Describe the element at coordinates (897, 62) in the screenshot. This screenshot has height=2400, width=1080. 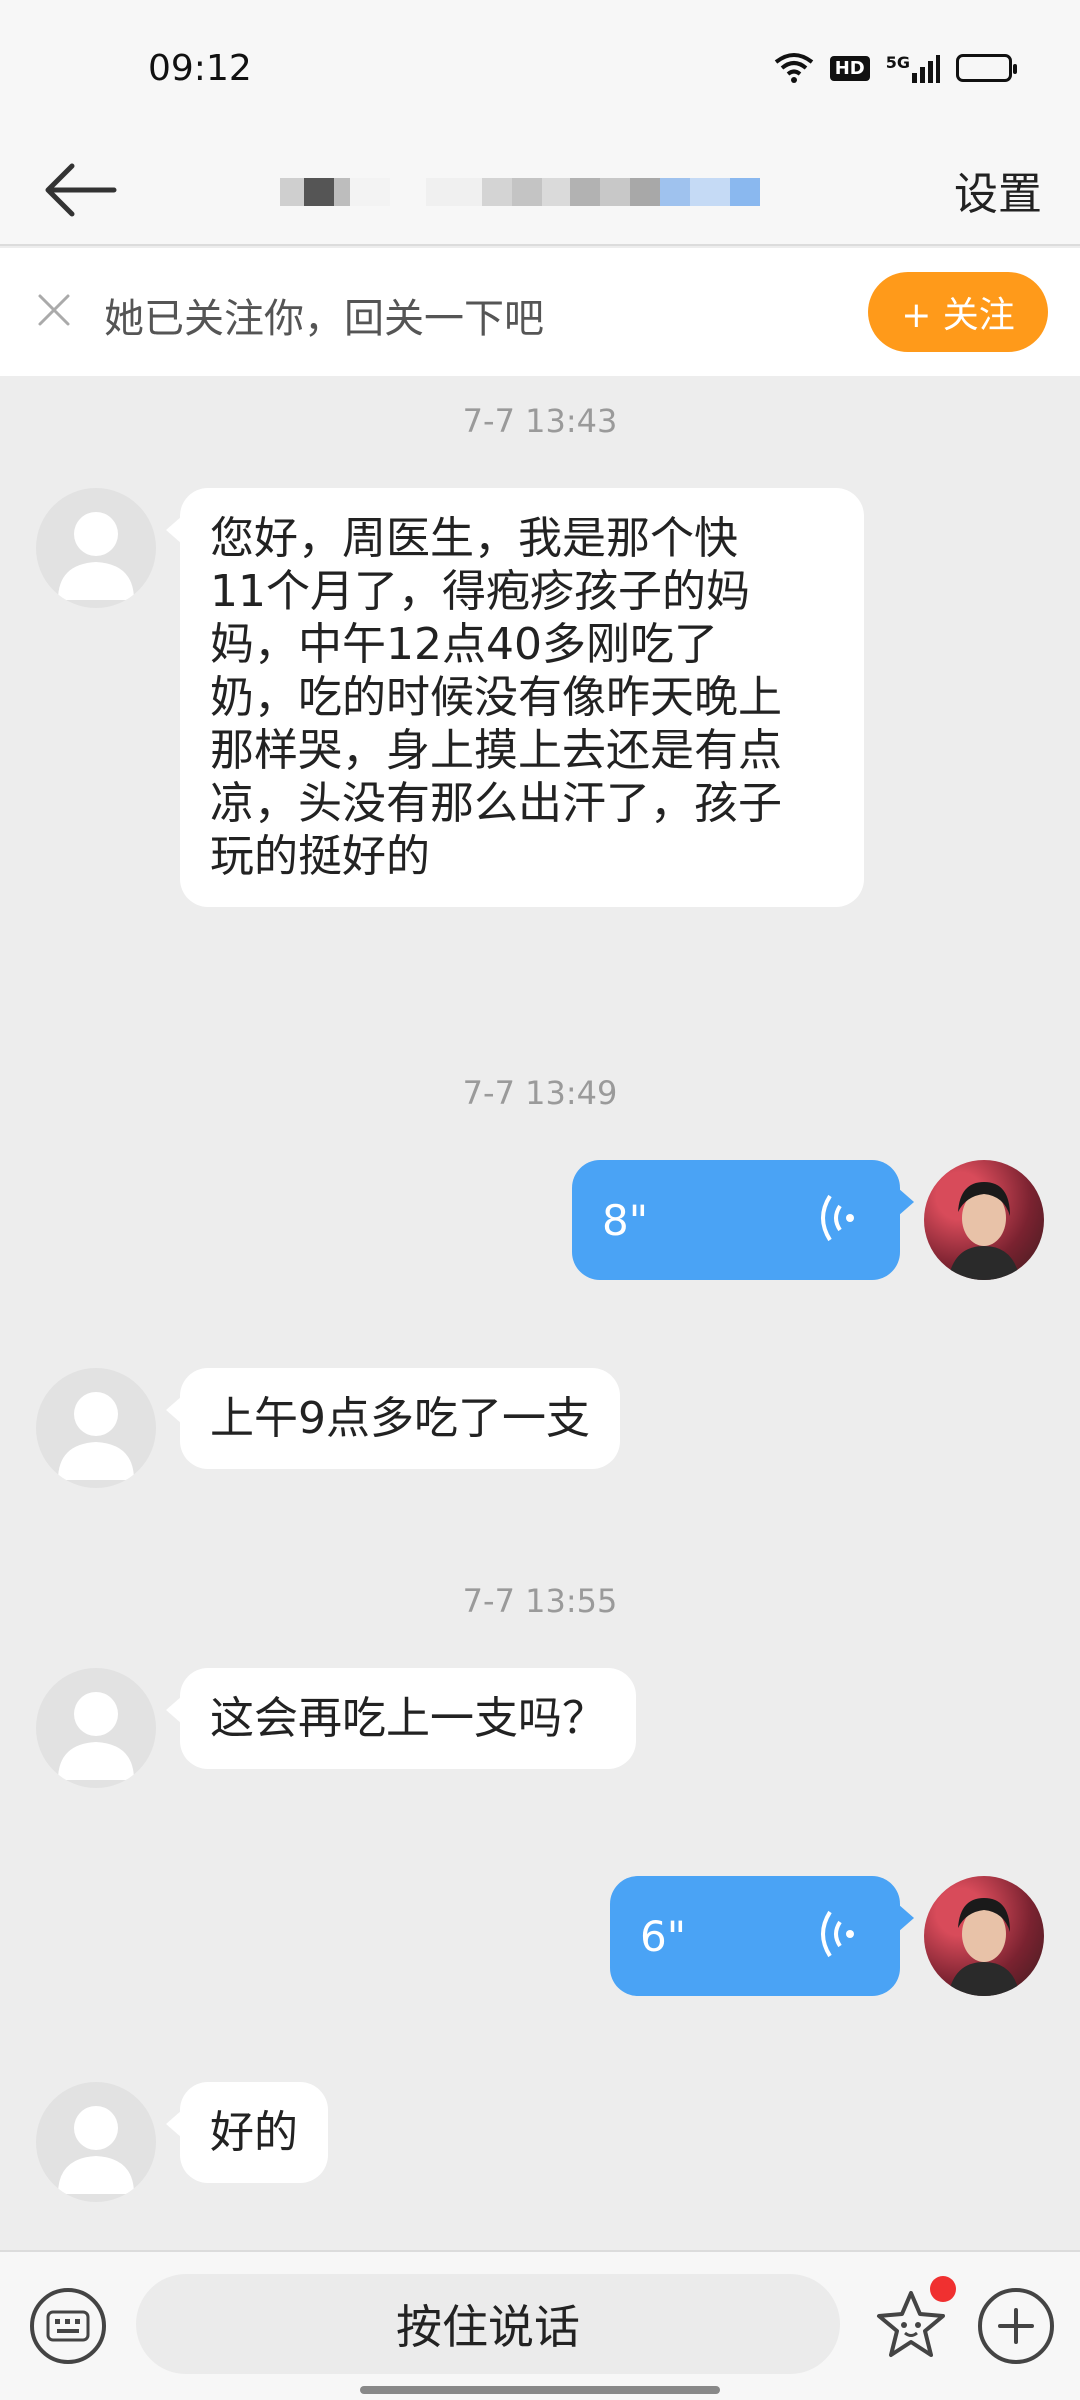
I see `network-label: 5G` at that location.